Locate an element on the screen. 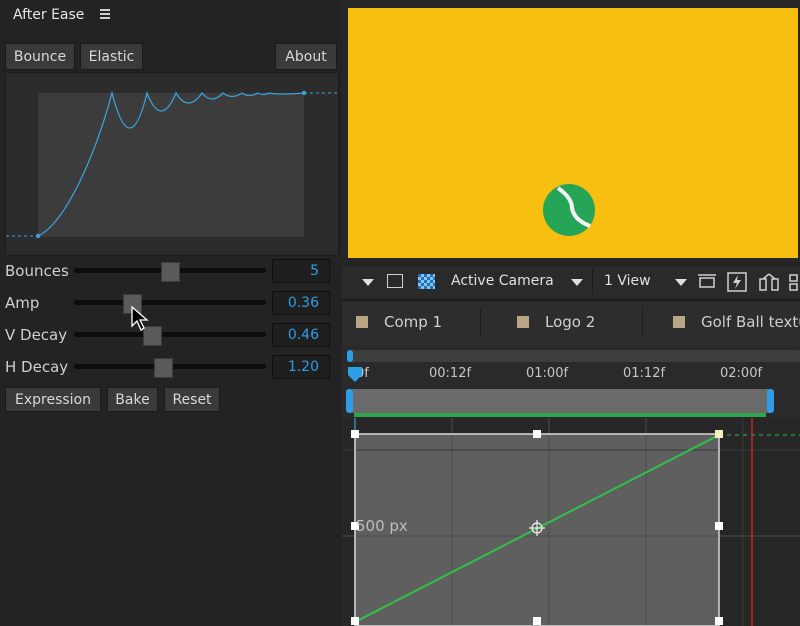 The height and width of the screenshot is (626, 800). composition-tabs: Comp 1 Logo 2 Golf Ball textu is located at coordinates (571, 322).